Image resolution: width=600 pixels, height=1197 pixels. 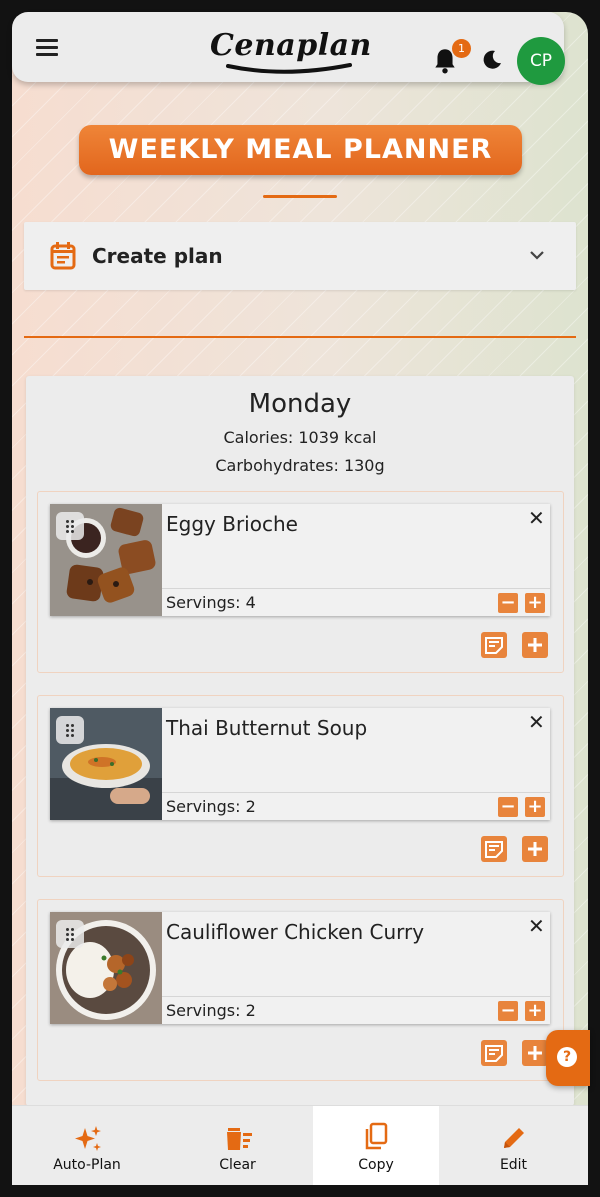 What do you see at coordinates (300, 150) in the screenshot?
I see `page-title-banner: WEEKLY MEAL PLANNER` at bounding box center [300, 150].